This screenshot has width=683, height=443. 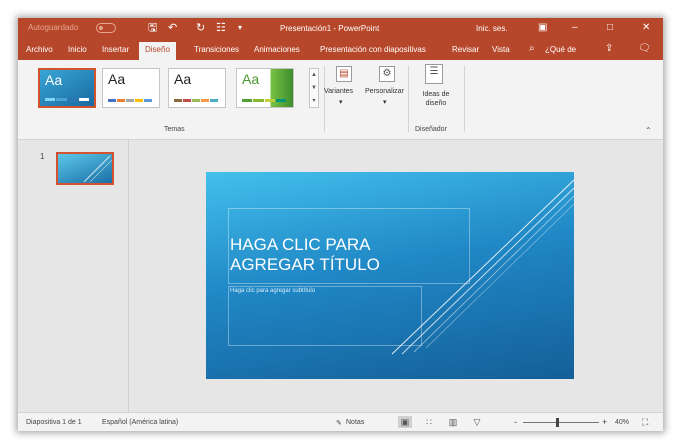 What do you see at coordinates (610, 28) in the screenshot?
I see `maximize-icon: □` at bounding box center [610, 28].